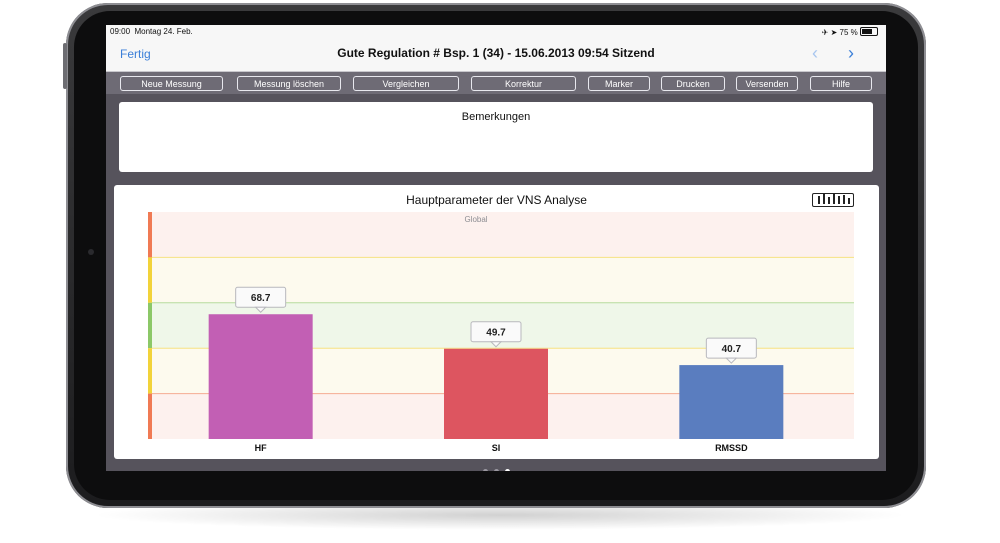 This screenshot has width=1000, height=543. I want to click on new-measurement-button: Neue Messung, so click(171, 83).